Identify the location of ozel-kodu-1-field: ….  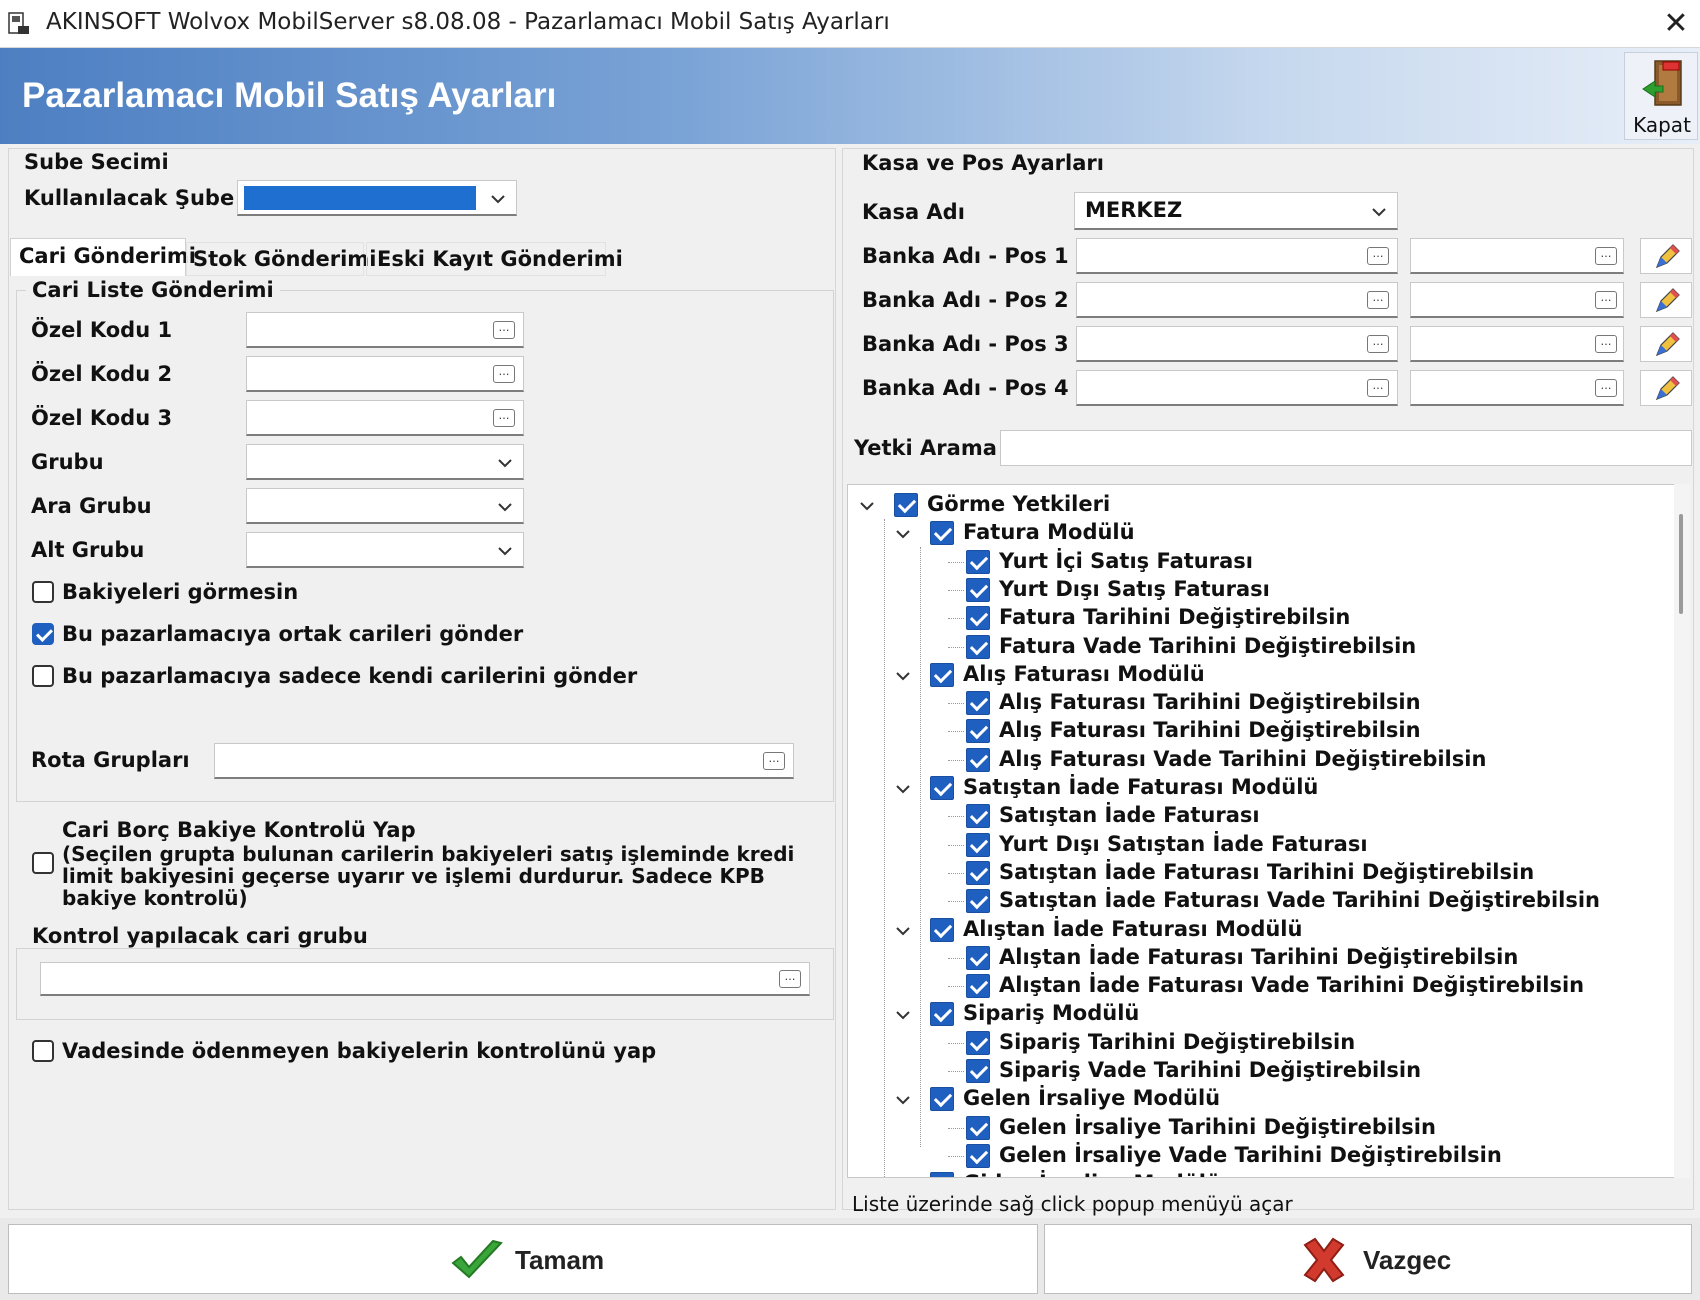
(385, 330).